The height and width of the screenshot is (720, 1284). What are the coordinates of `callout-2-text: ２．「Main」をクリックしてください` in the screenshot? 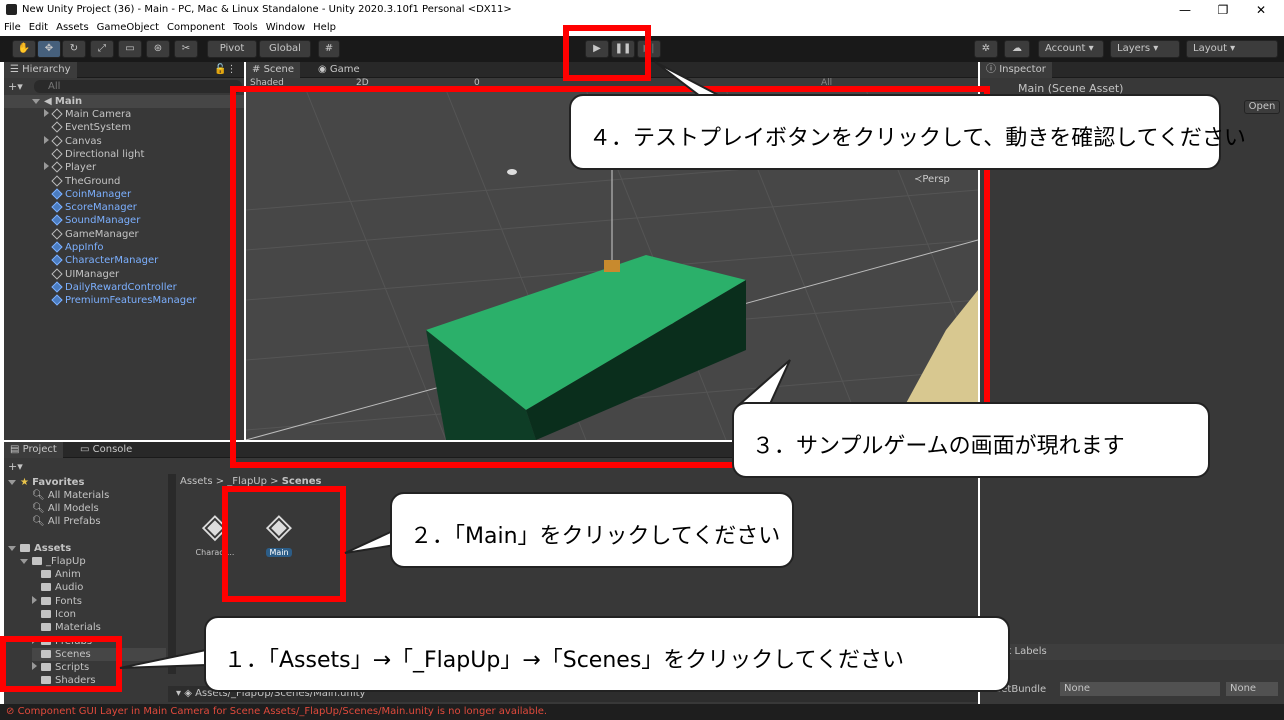 It's located at (595, 536).